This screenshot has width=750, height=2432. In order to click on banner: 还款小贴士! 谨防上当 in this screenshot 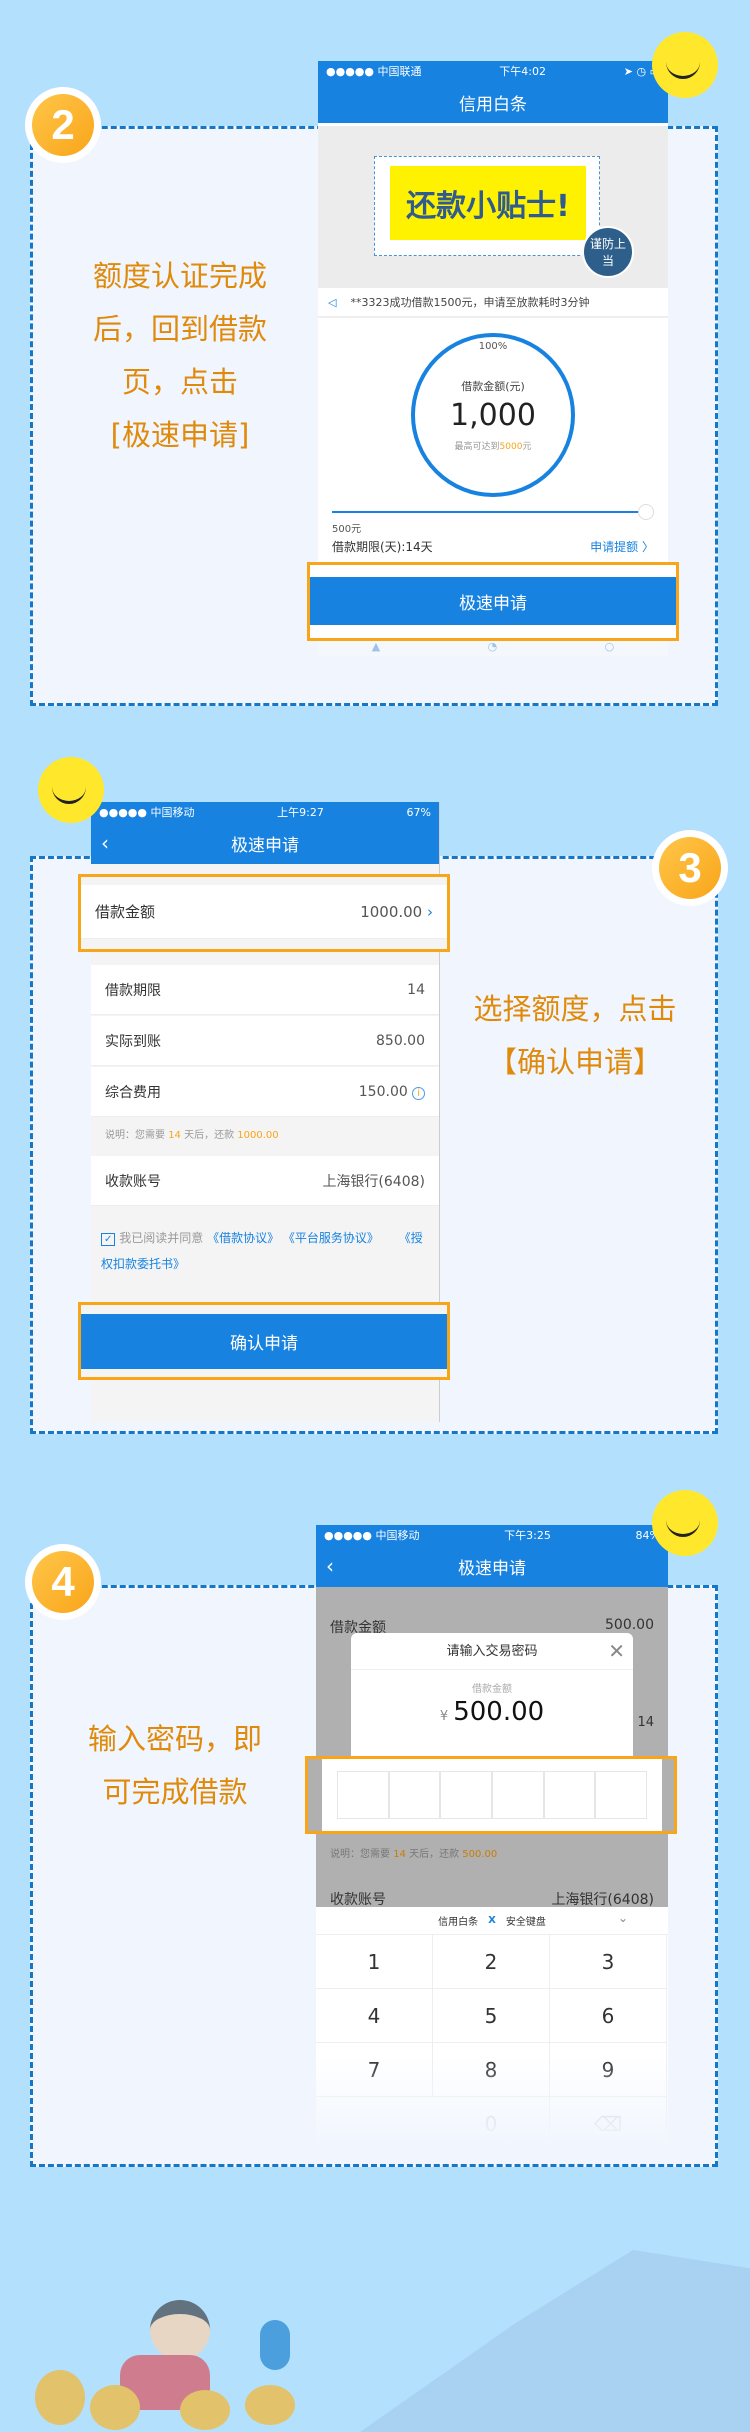, I will do `click(493, 207)`.